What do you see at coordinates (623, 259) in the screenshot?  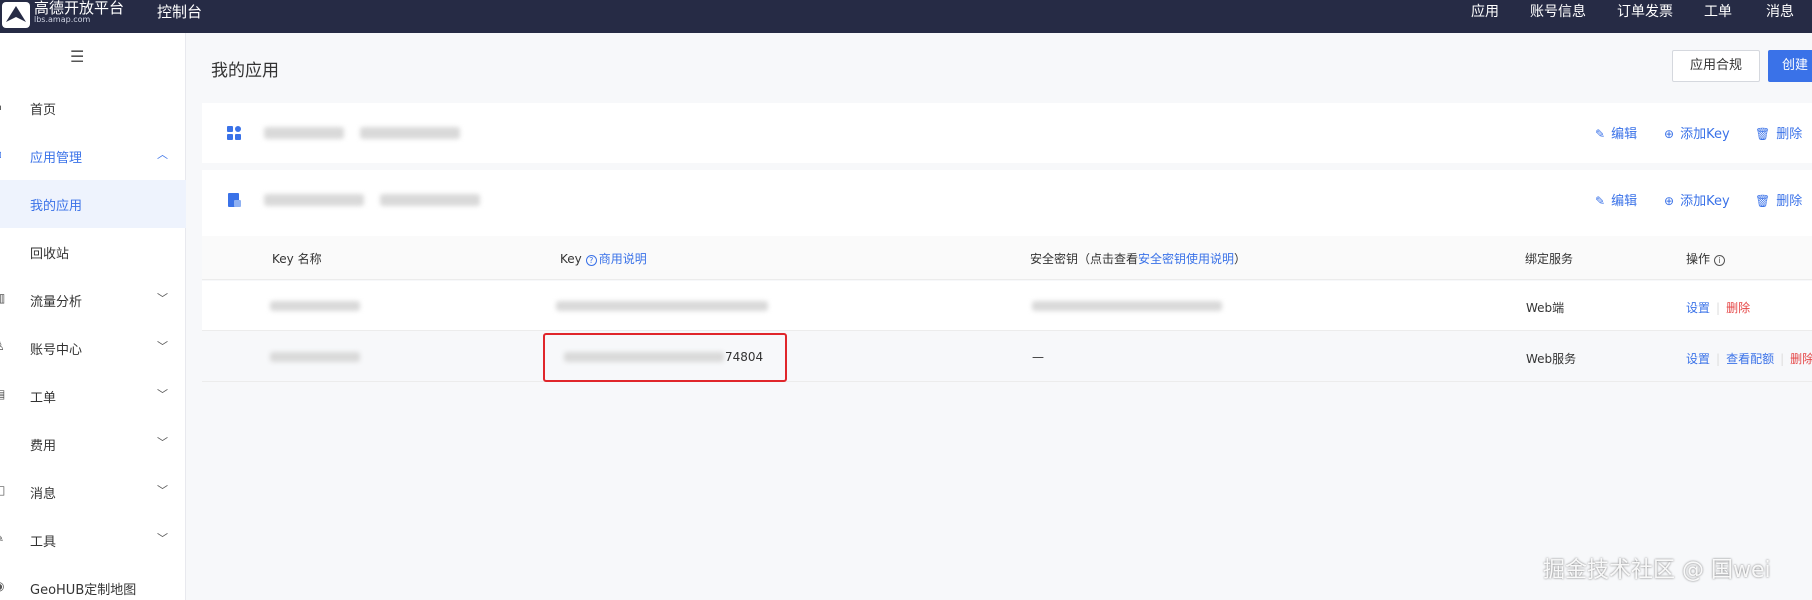 I see `commercial-note-link: 商用说明` at bounding box center [623, 259].